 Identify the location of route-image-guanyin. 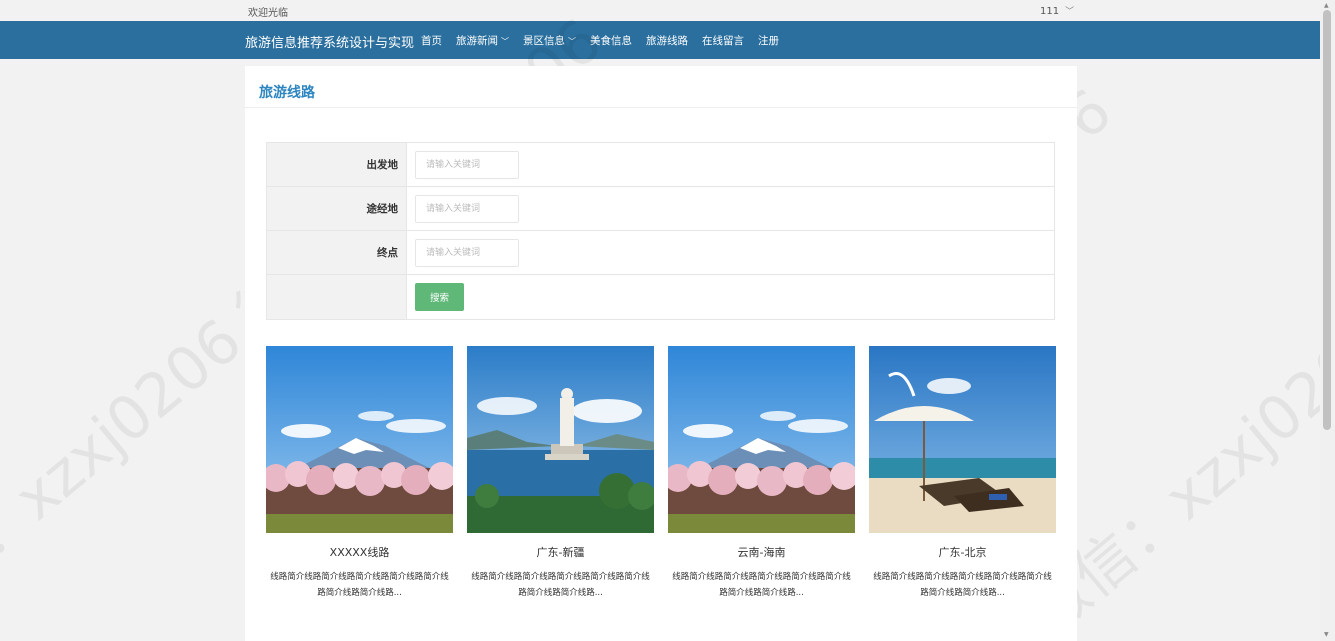
(560, 439).